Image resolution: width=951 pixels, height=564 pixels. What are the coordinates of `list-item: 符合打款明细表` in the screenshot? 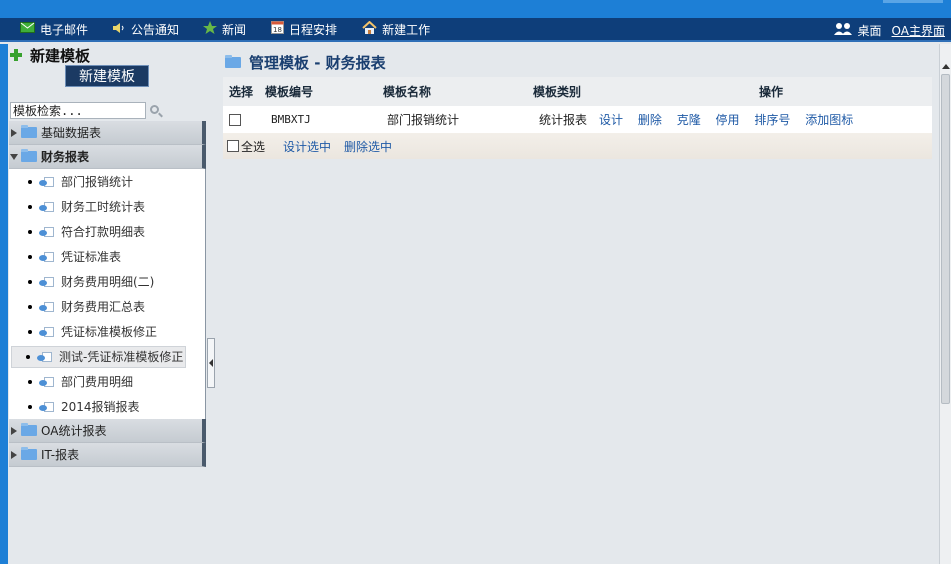 It's located at (107, 231).